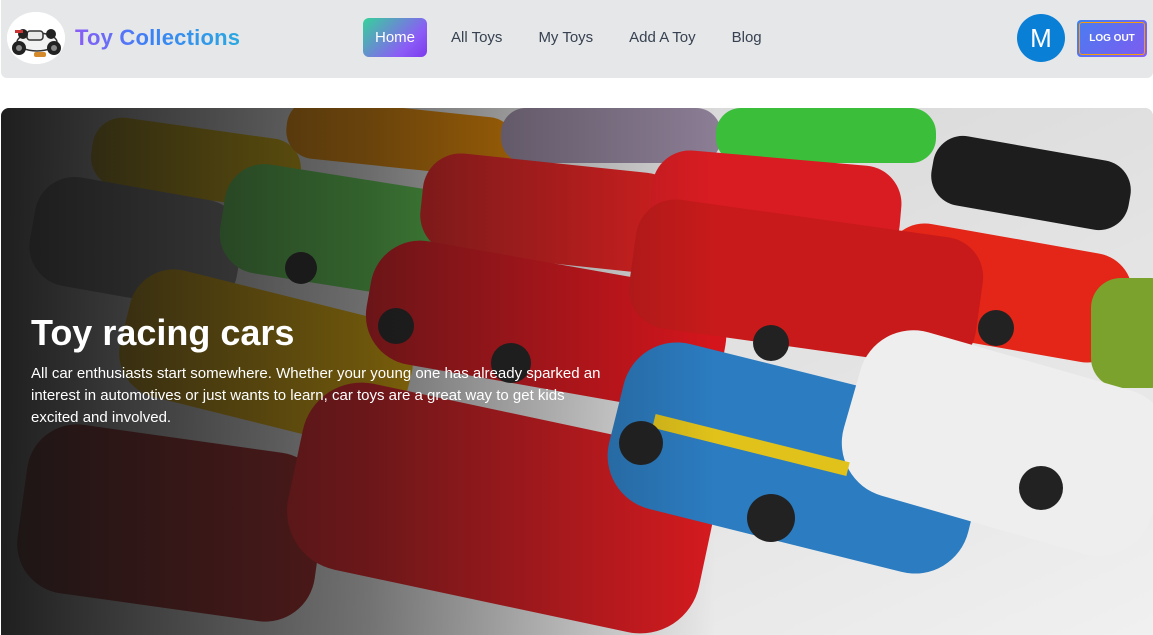 This screenshot has height=635, width=1153. I want to click on main-nav: Home All Toys My Toys Add A Toy Blog, so click(574, 37).